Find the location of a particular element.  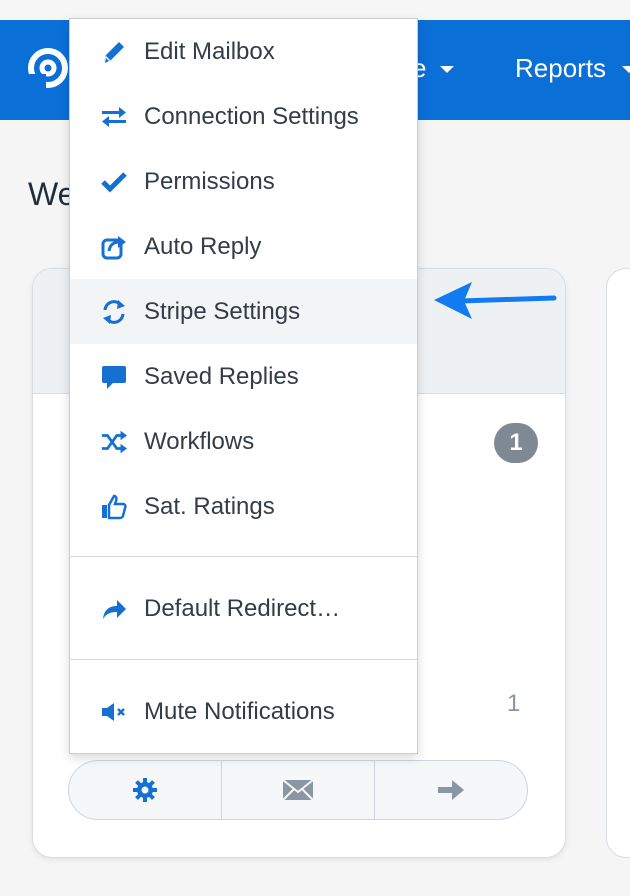

checkmark-icon is located at coordinates (114, 182).